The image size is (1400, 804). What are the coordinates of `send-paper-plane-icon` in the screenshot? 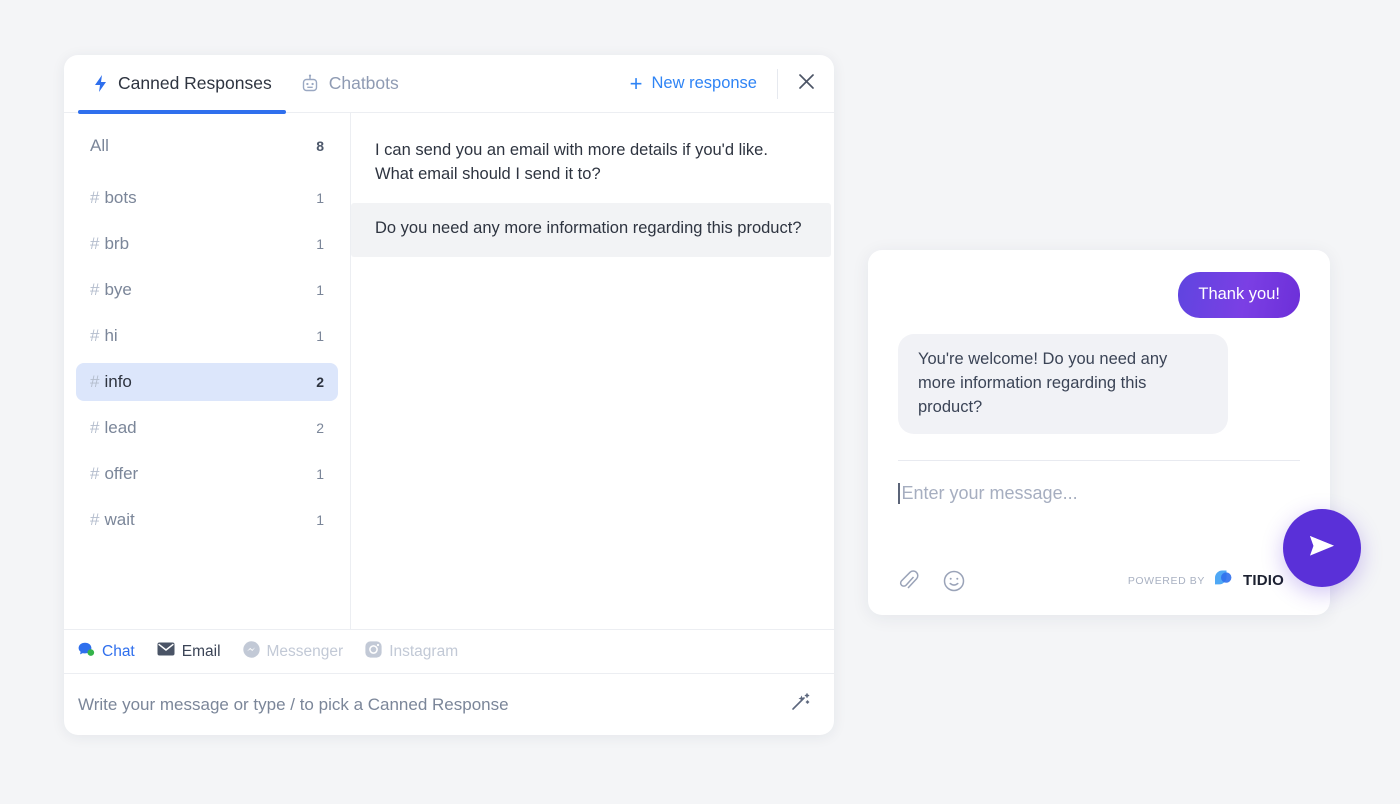 It's located at (1322, 548).